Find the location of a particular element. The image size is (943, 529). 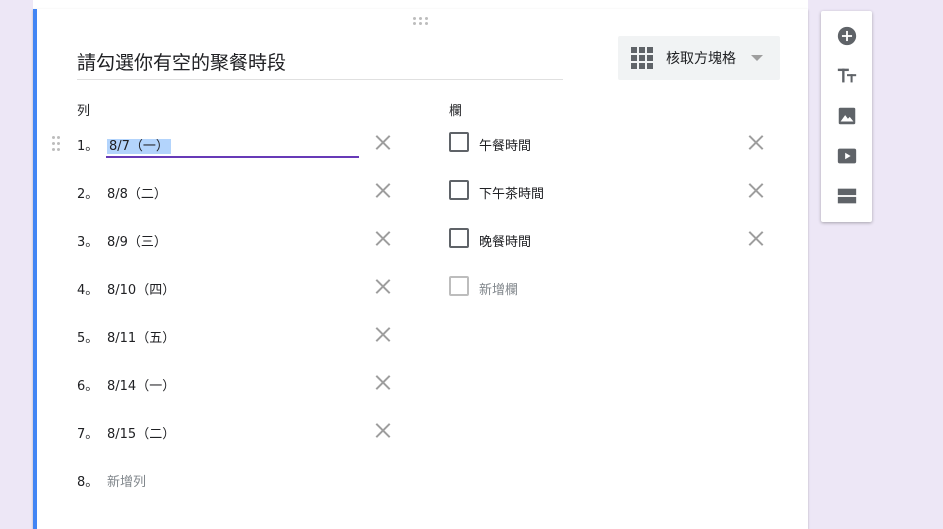

row-number: 4。 is located at coordinates (88, 290).